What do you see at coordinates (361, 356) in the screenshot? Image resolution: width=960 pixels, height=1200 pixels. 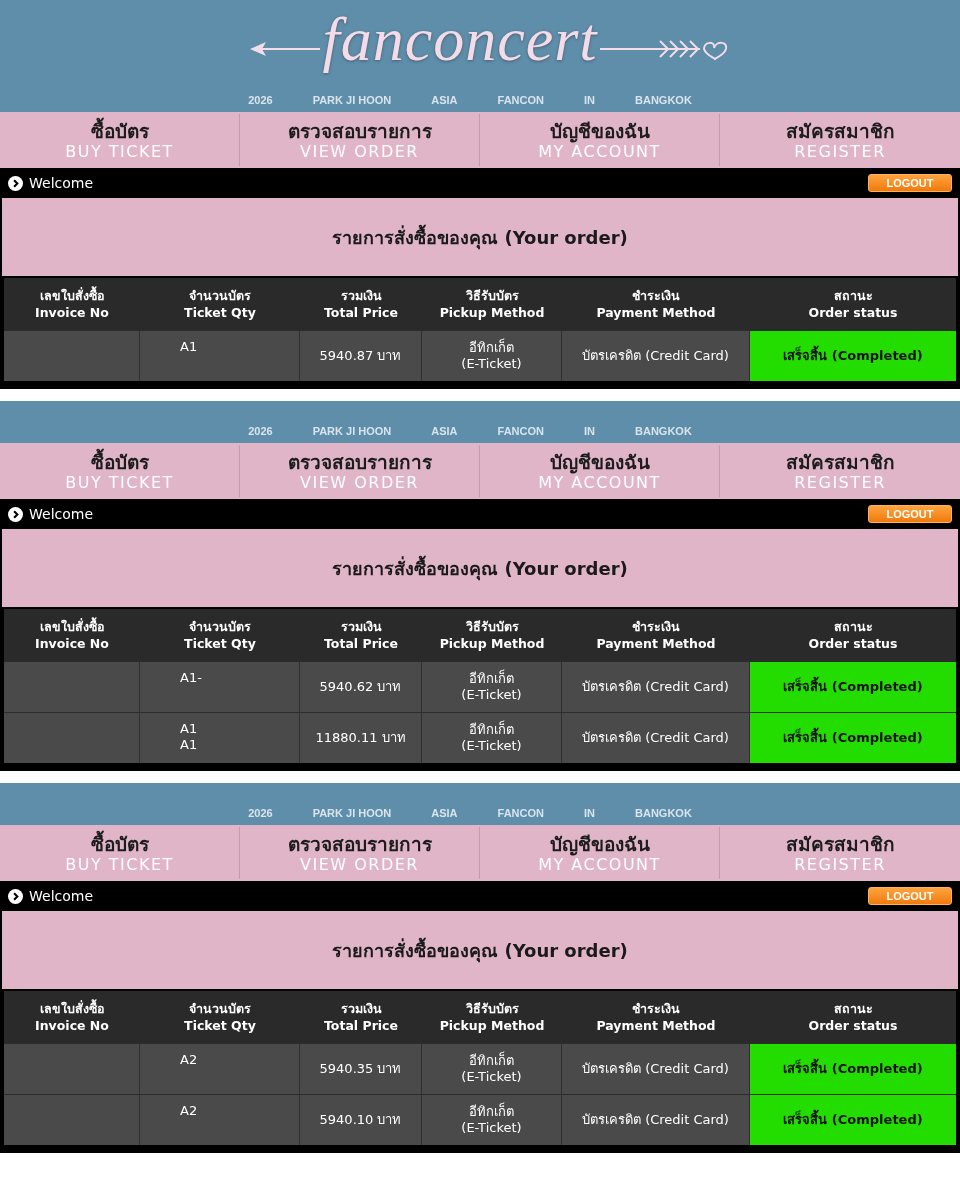 I see `table-cell: 5940.87 บาท` at bounding box center [361, 356].